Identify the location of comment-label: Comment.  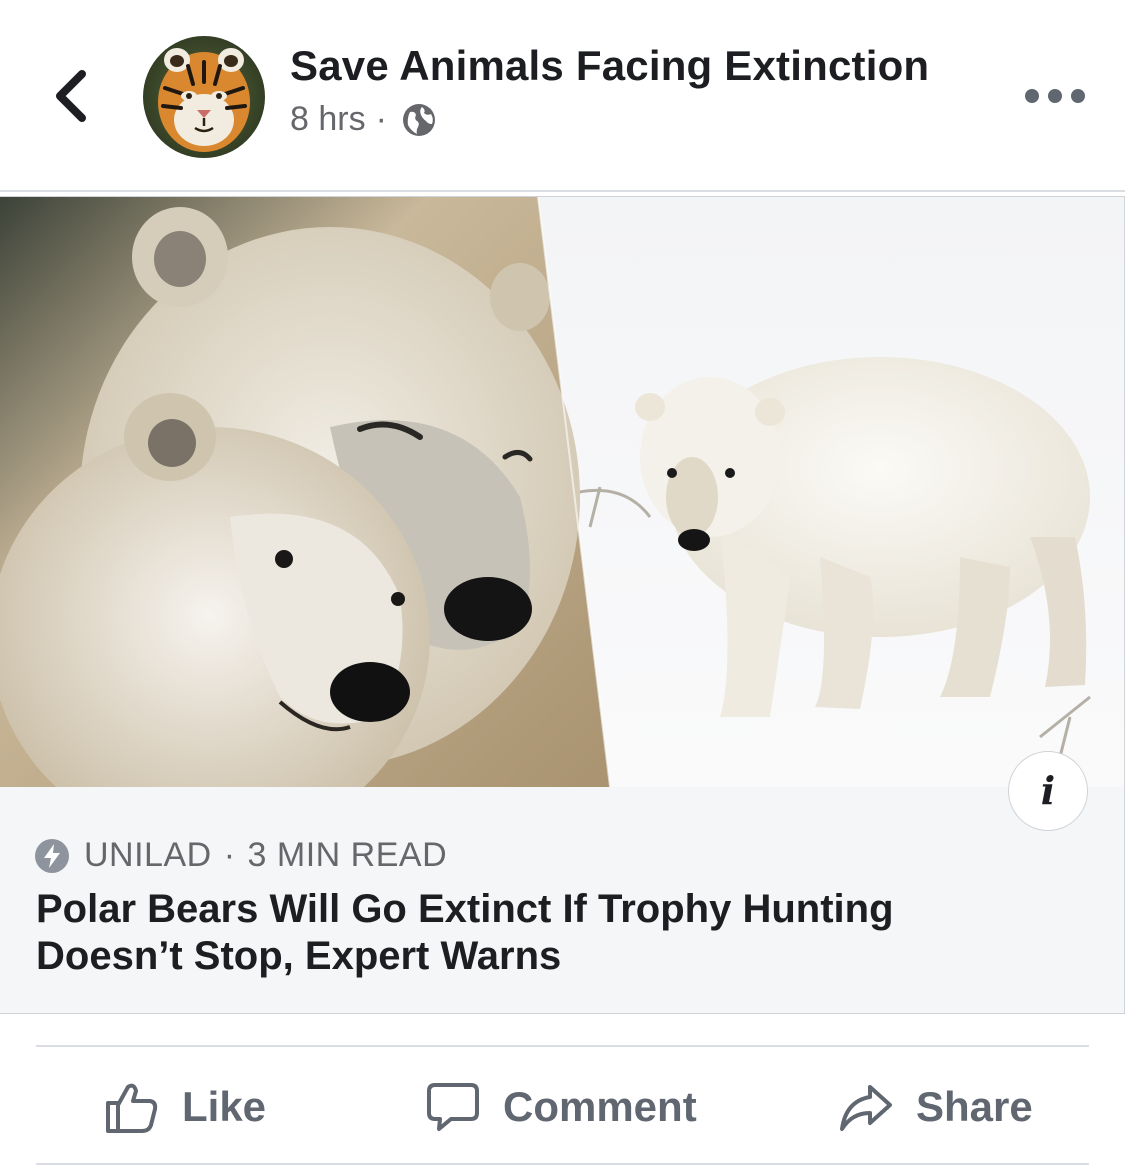
(600, 1106).